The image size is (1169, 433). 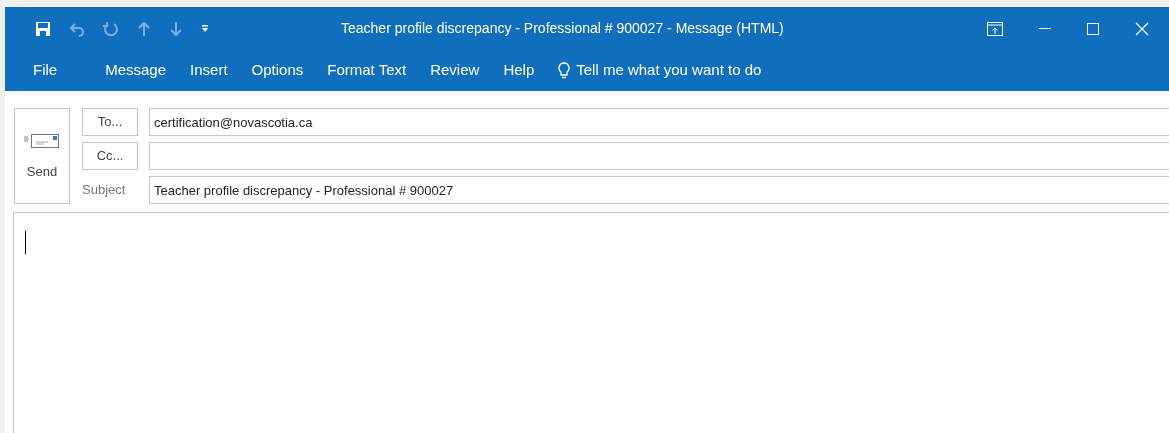 I want to click on tell-me-field: Tell me what you want to do, so click(x=682, y=70).